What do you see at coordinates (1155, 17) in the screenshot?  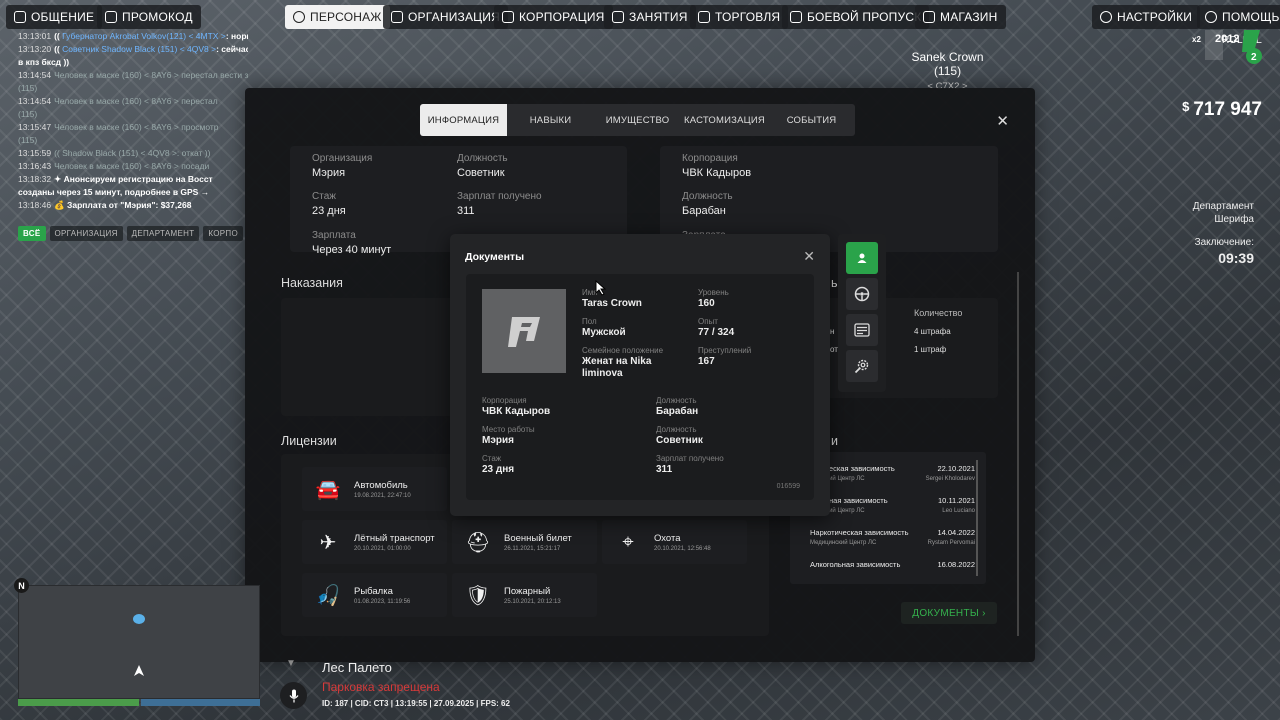 I see `tab-label: НАСТРОЙКИ` at bounding box center [1155, 17].